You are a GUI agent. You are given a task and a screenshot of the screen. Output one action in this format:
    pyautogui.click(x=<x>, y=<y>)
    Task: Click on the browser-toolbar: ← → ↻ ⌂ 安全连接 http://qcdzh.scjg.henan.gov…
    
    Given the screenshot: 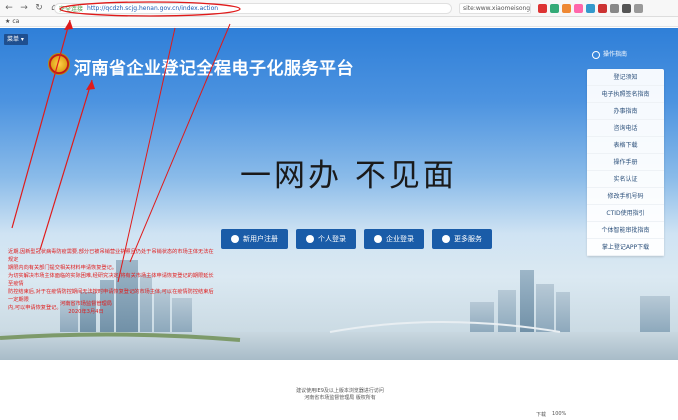 What is the action you would take?
    pyautogui.click(x=339, y=8)
    